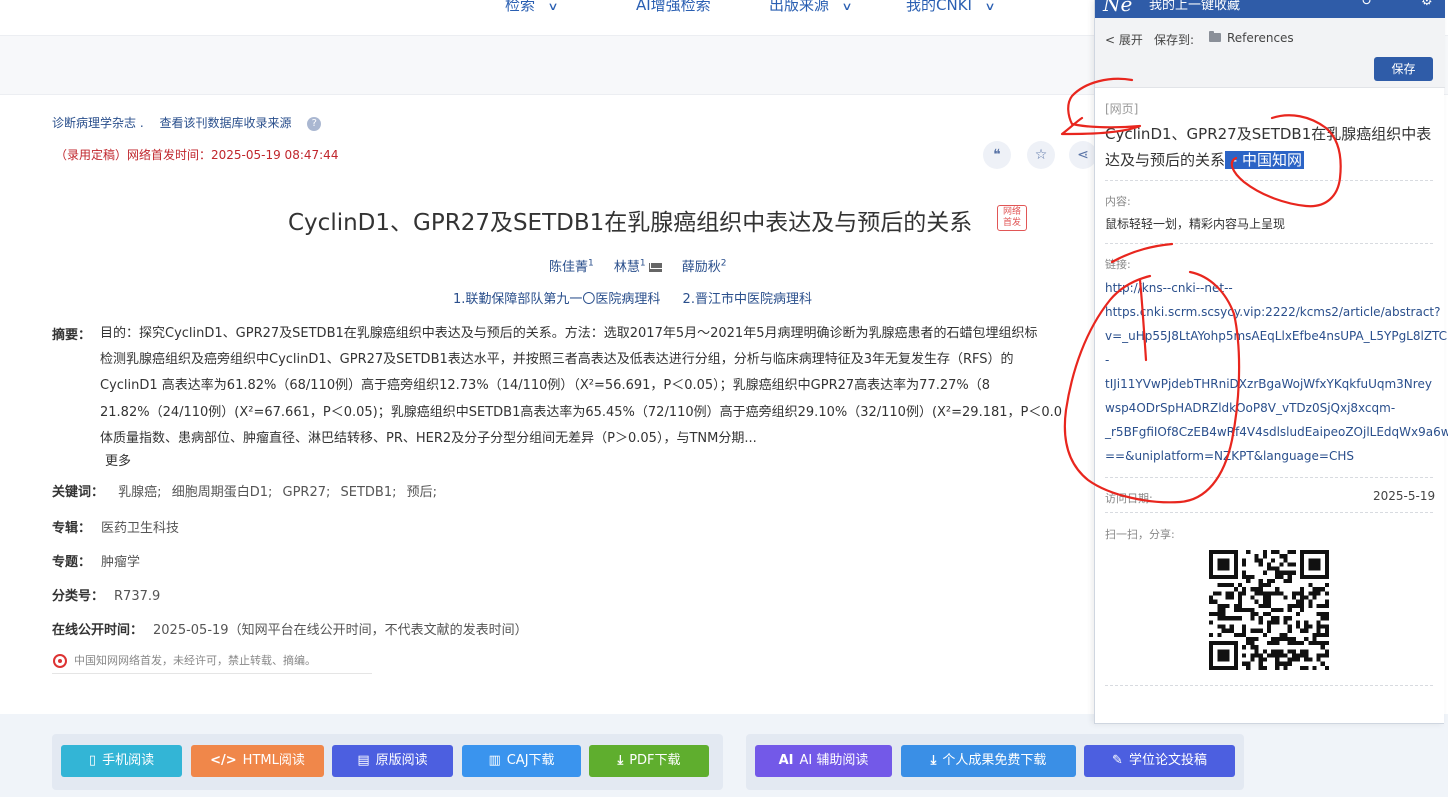 The height and width of the screenshot is (797, 1448). What do you see at coordinates (630, 223) in the screenshot?
I see `article-title: CyclinD1、GPR27及SETDB1在乳腺癌组织中表达及与预后的关系` at bounding box center [630, 223].